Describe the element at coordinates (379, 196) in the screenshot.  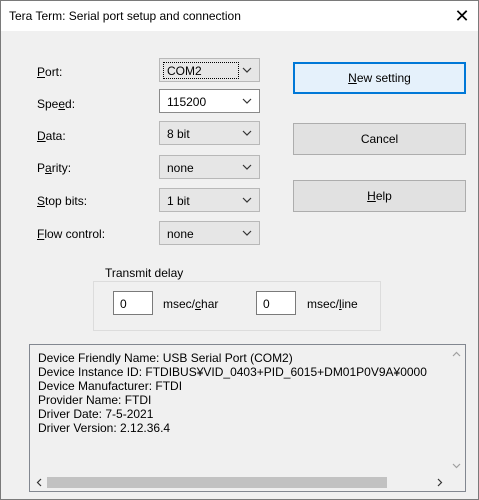
I see `help-button: Help` at that location.